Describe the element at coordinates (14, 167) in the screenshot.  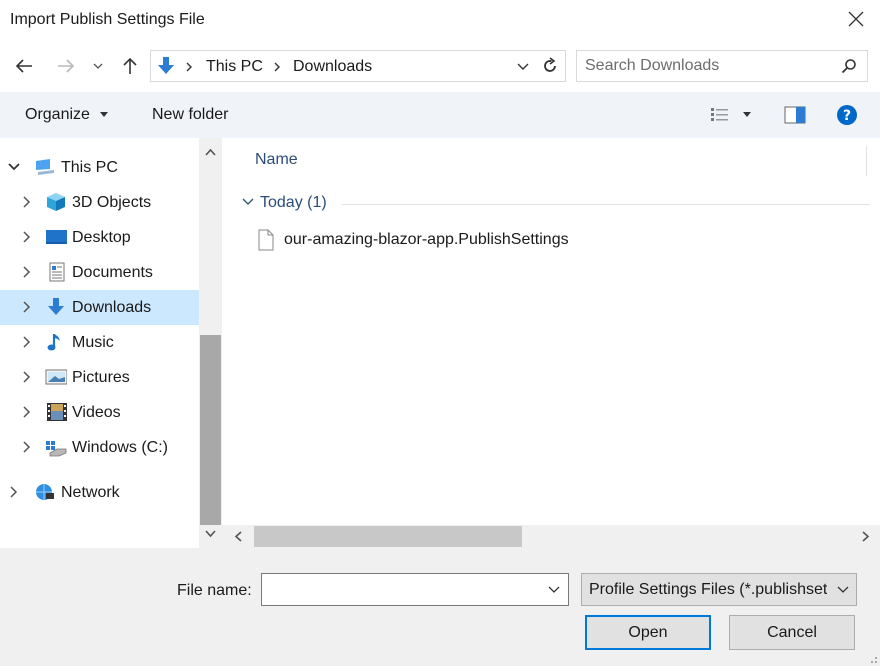
I see `expanded-chevron-icon` at that location.